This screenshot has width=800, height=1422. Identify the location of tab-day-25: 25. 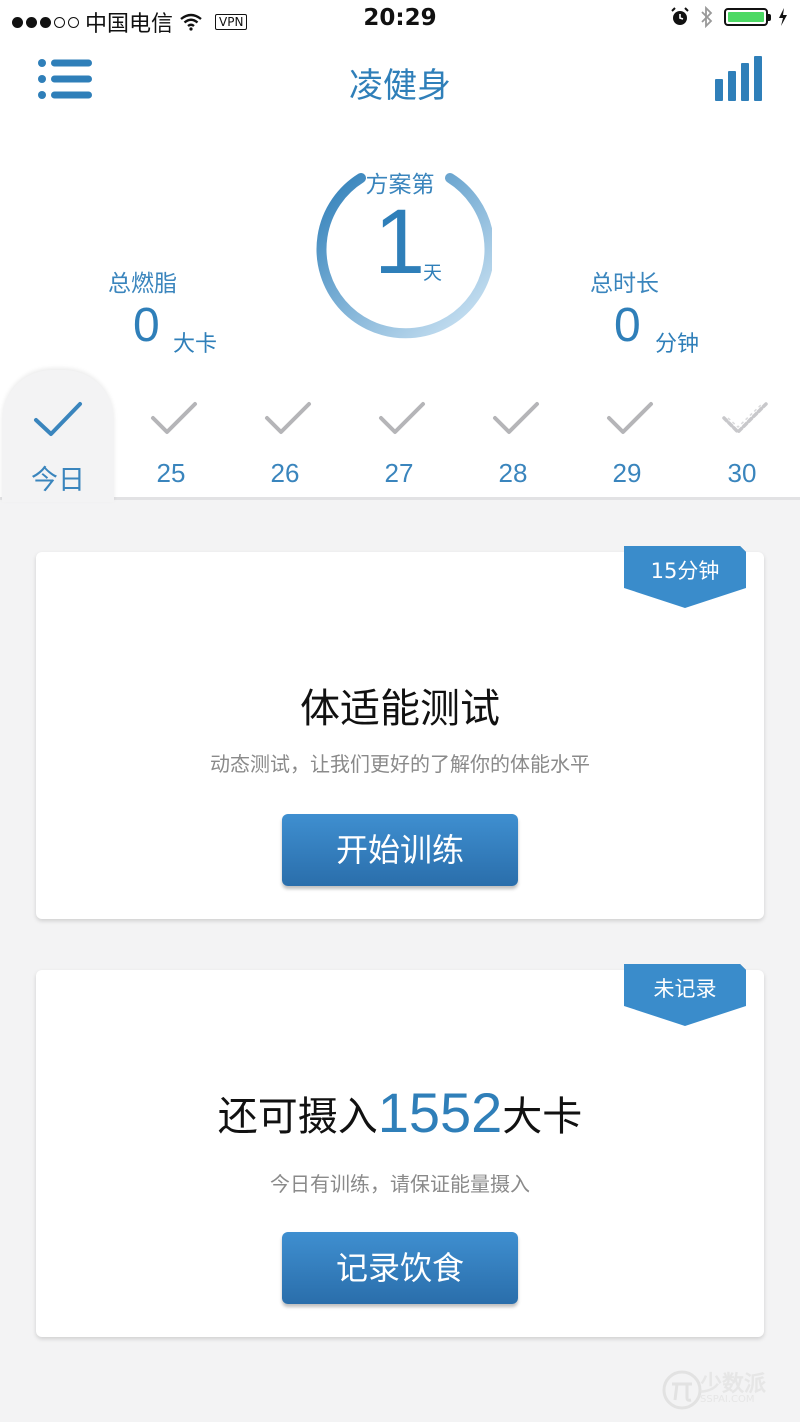
(171, 434).